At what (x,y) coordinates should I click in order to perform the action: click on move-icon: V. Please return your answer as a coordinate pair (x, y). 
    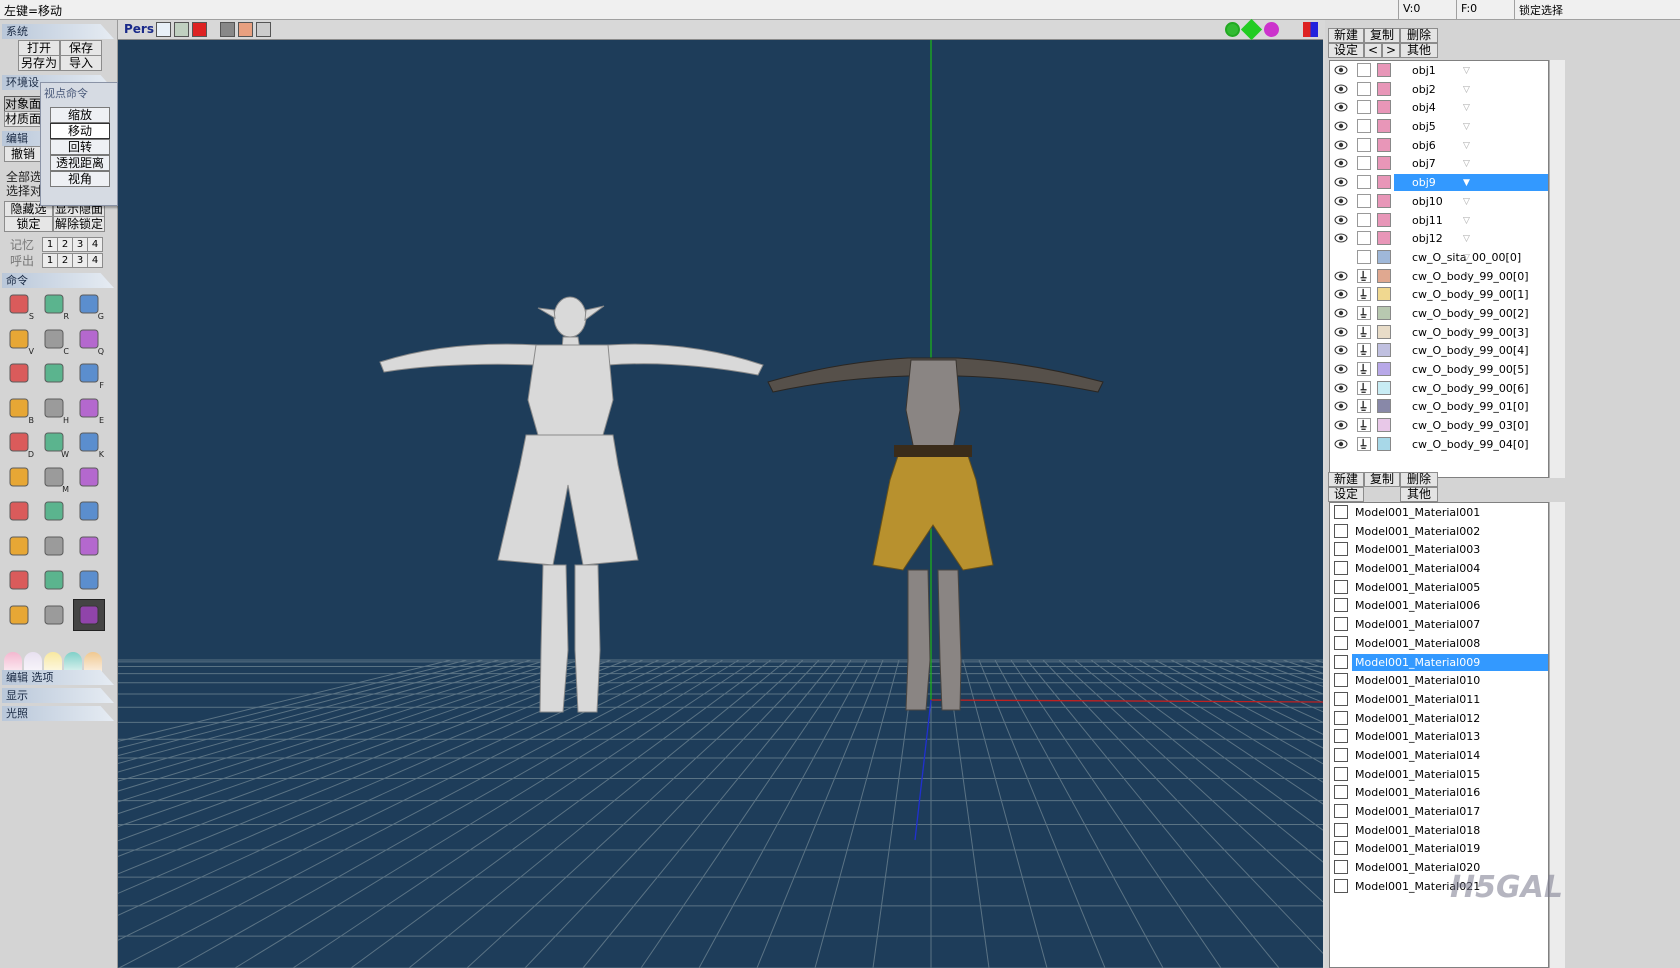
    Looking at the image, I should click on (19, 339).